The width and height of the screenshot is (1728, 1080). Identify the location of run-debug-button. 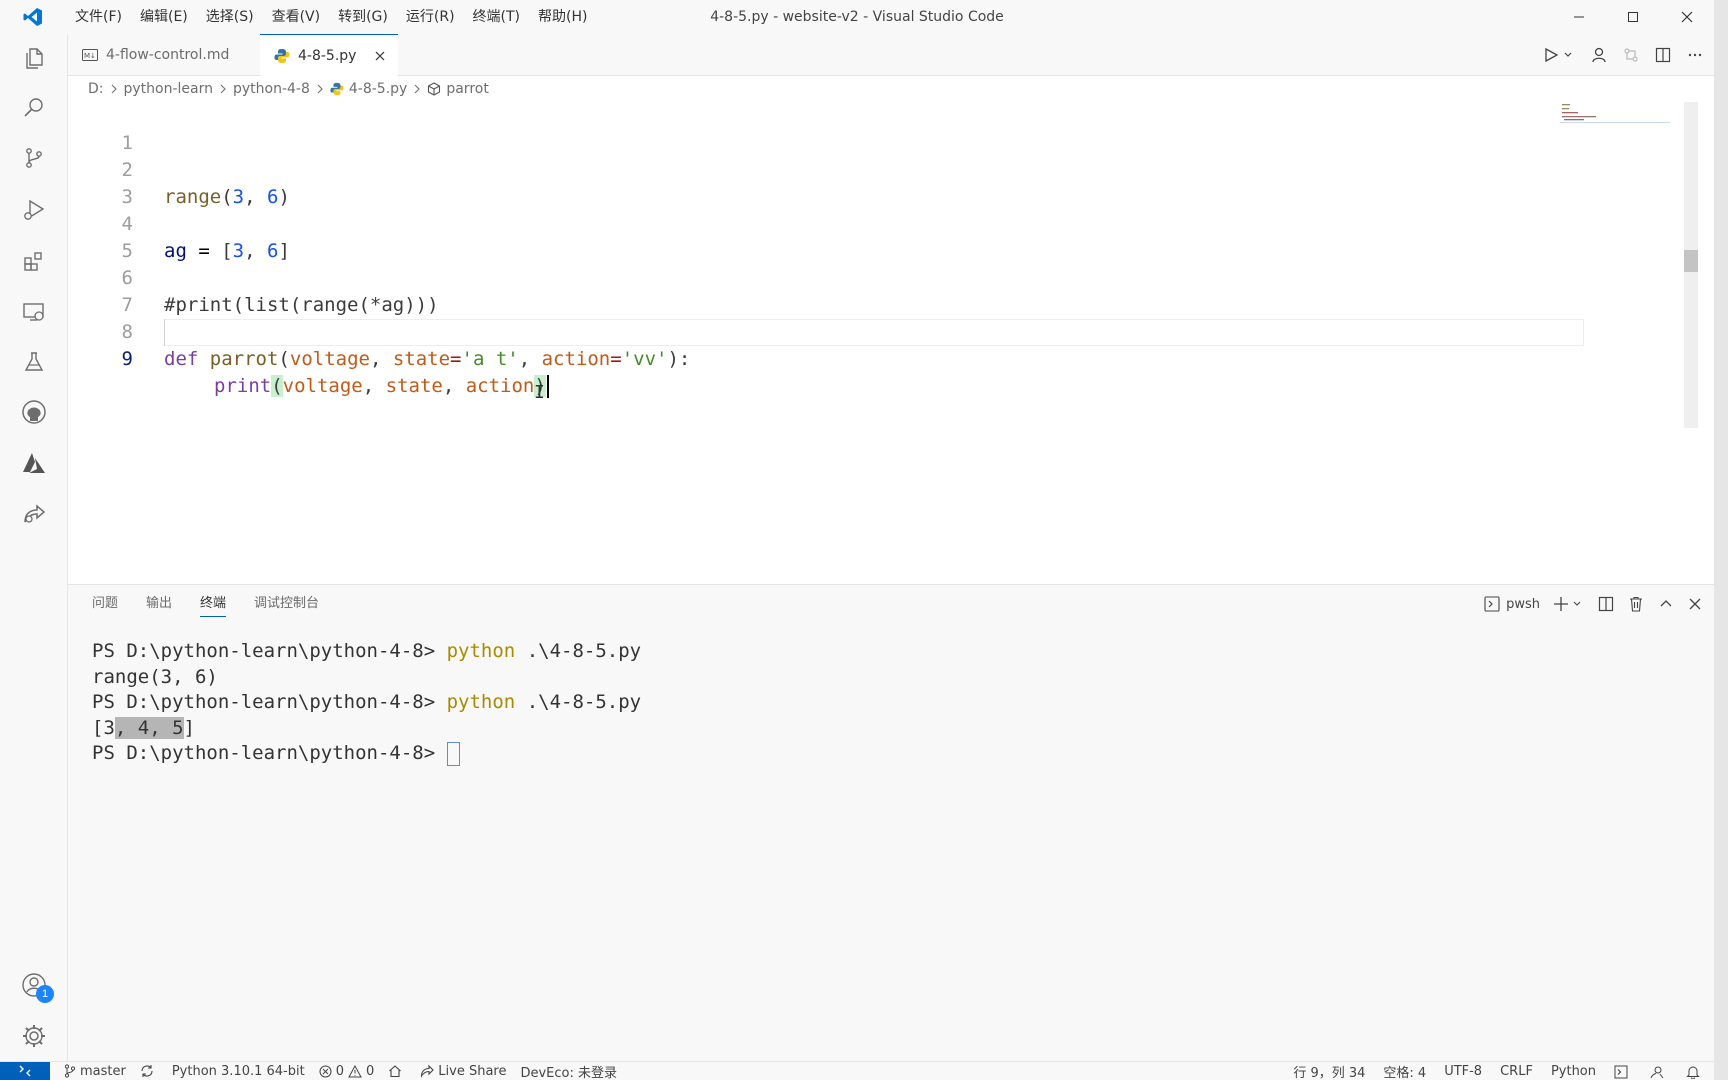
(34, 210).